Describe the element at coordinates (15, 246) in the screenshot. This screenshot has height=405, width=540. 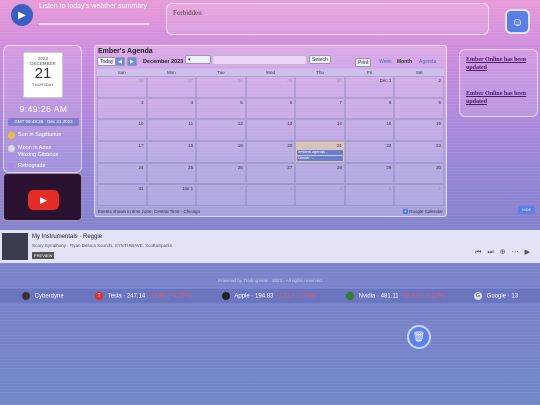
I see `album-art` at that location.